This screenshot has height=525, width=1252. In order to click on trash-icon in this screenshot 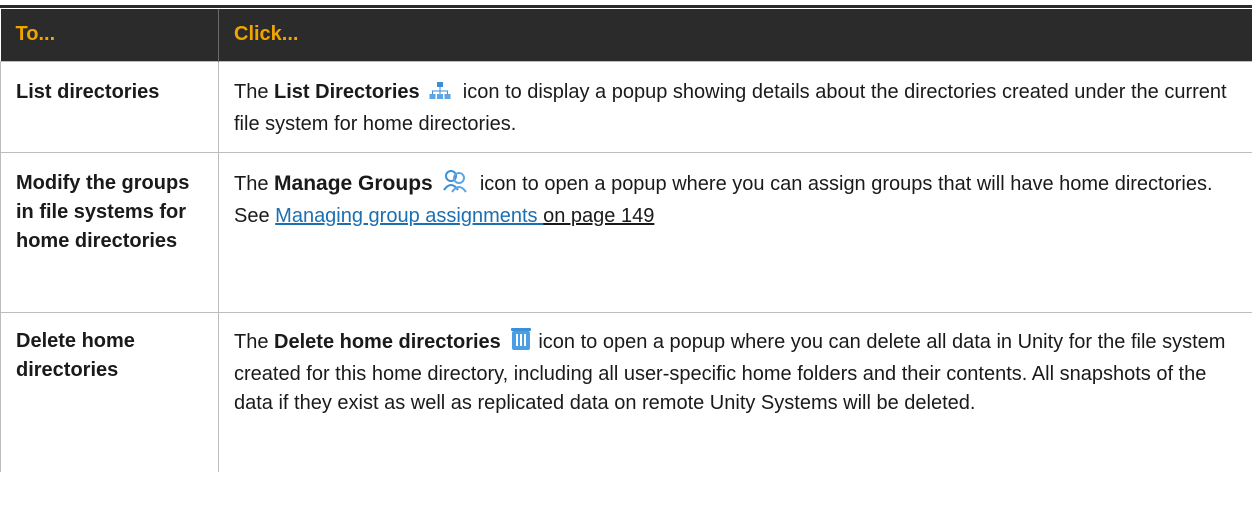, I will do `click(521, 343)`.